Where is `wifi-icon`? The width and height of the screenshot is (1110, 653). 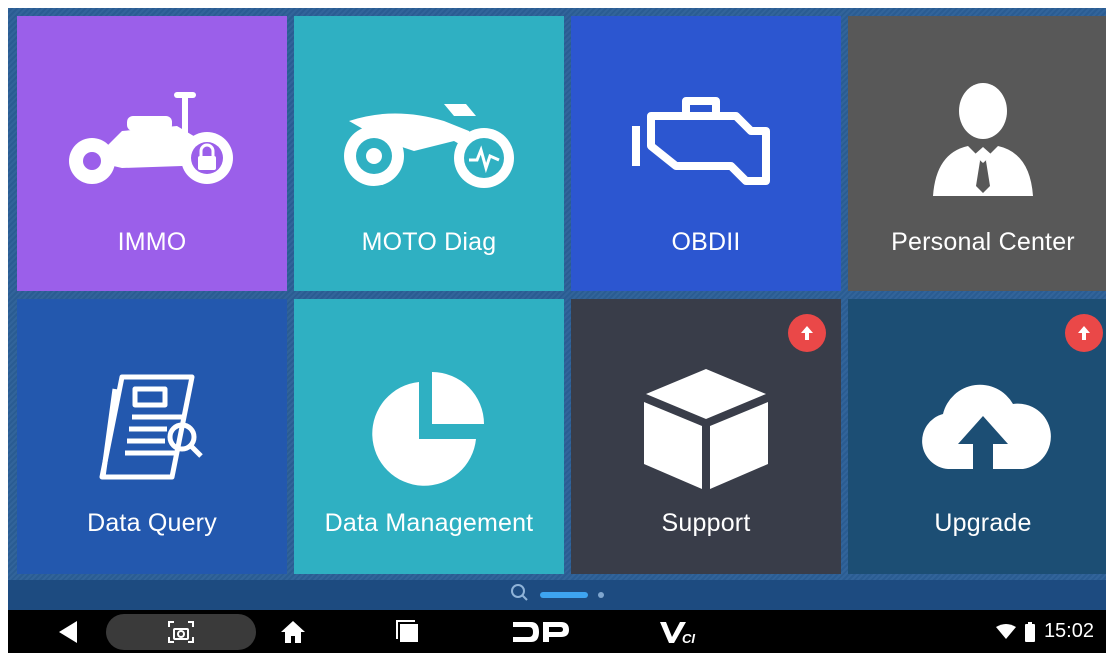 wifi-icon is located at coordinates (1005, 631).